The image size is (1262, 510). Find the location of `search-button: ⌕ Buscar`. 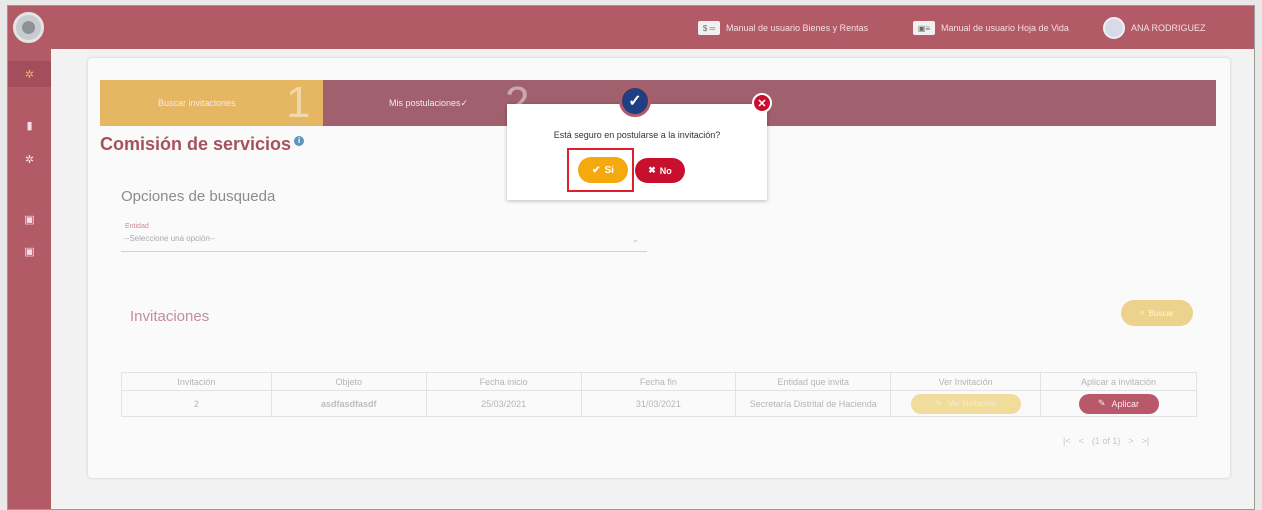

search-button: ⌕ Buscar is located at coordinates (1157, 313).